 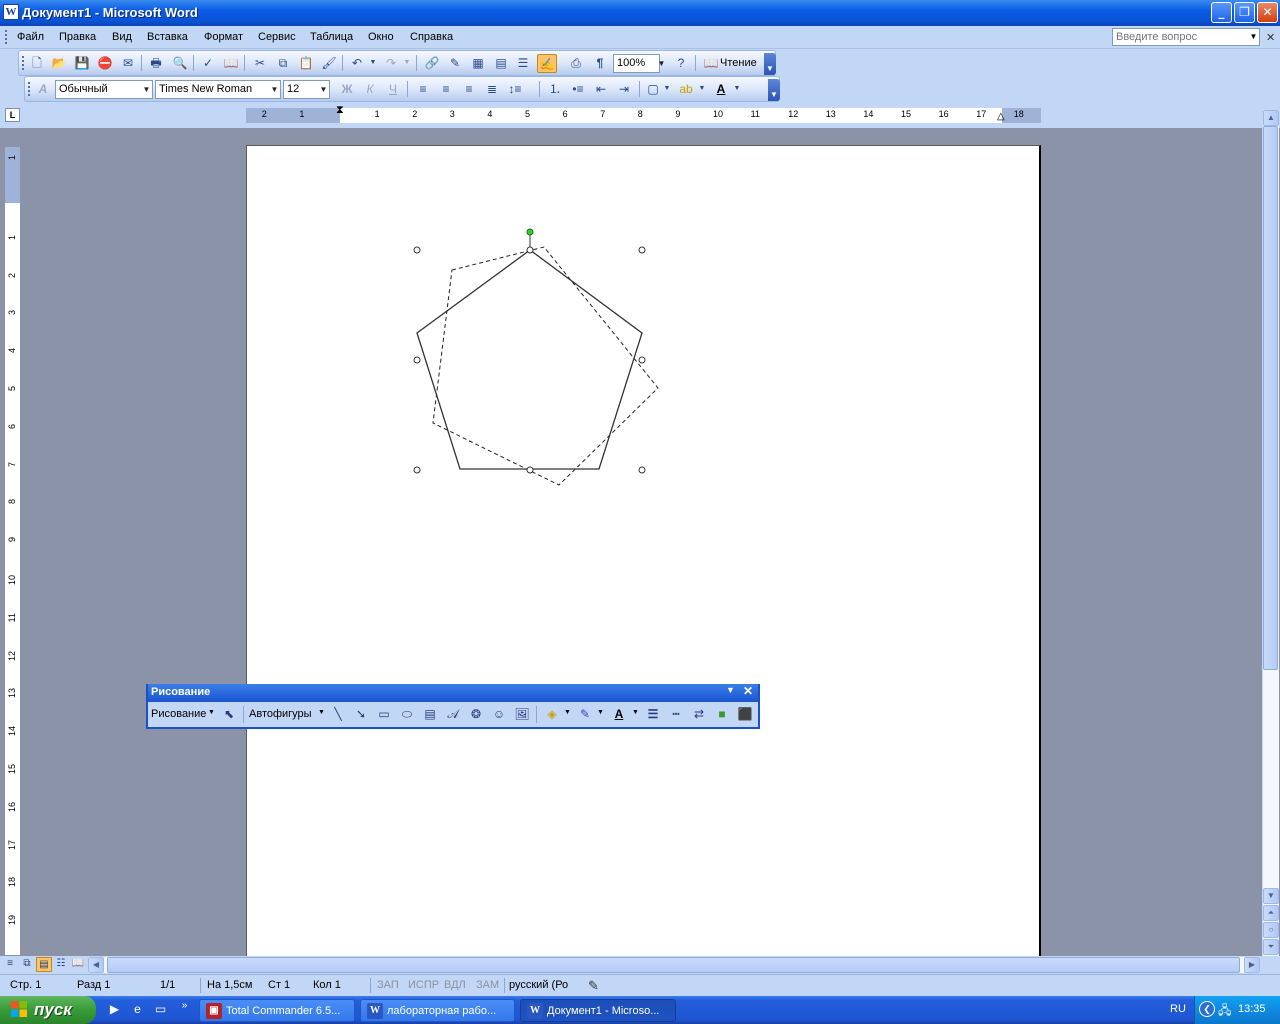 What do you see at coordinates (274, 89) in the screenshot?
I see `font-dropdown-icon: ▼` at bounding box center [274, 89].